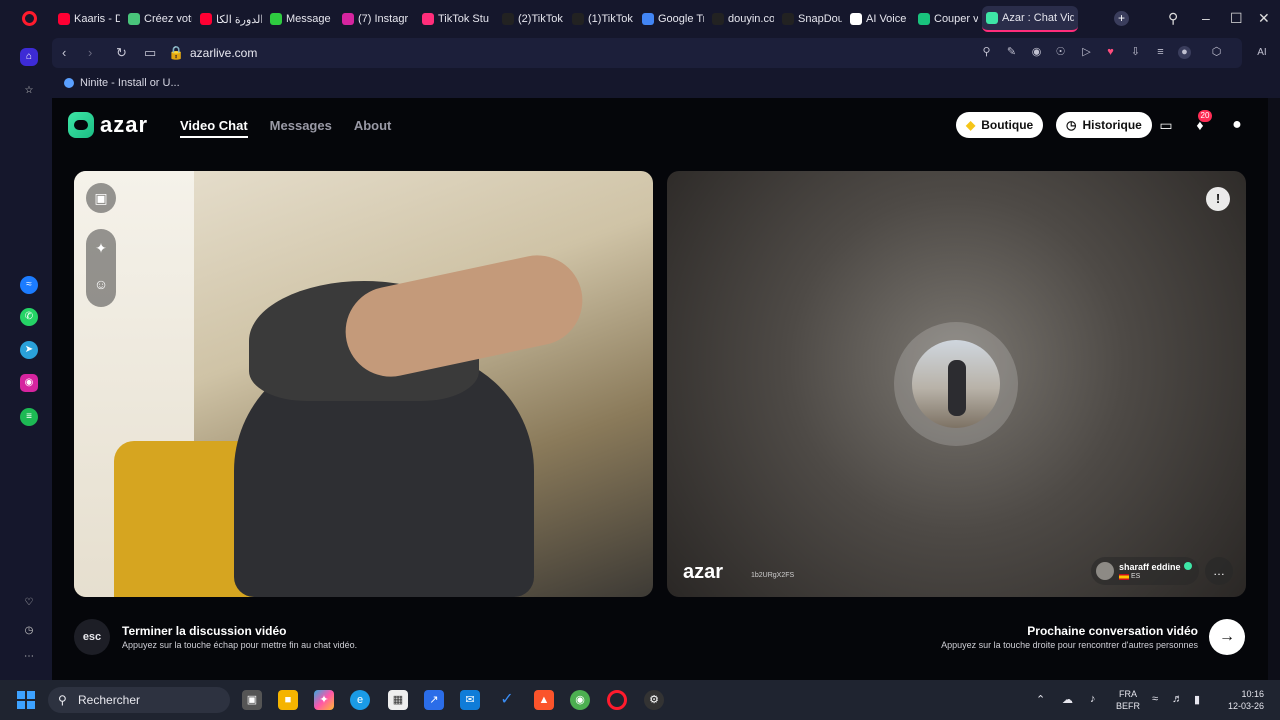  What do you see at coordinates (1206, 18) in the screenshot?
I see `minimize-button: –` at bounding box center [1206, 18].